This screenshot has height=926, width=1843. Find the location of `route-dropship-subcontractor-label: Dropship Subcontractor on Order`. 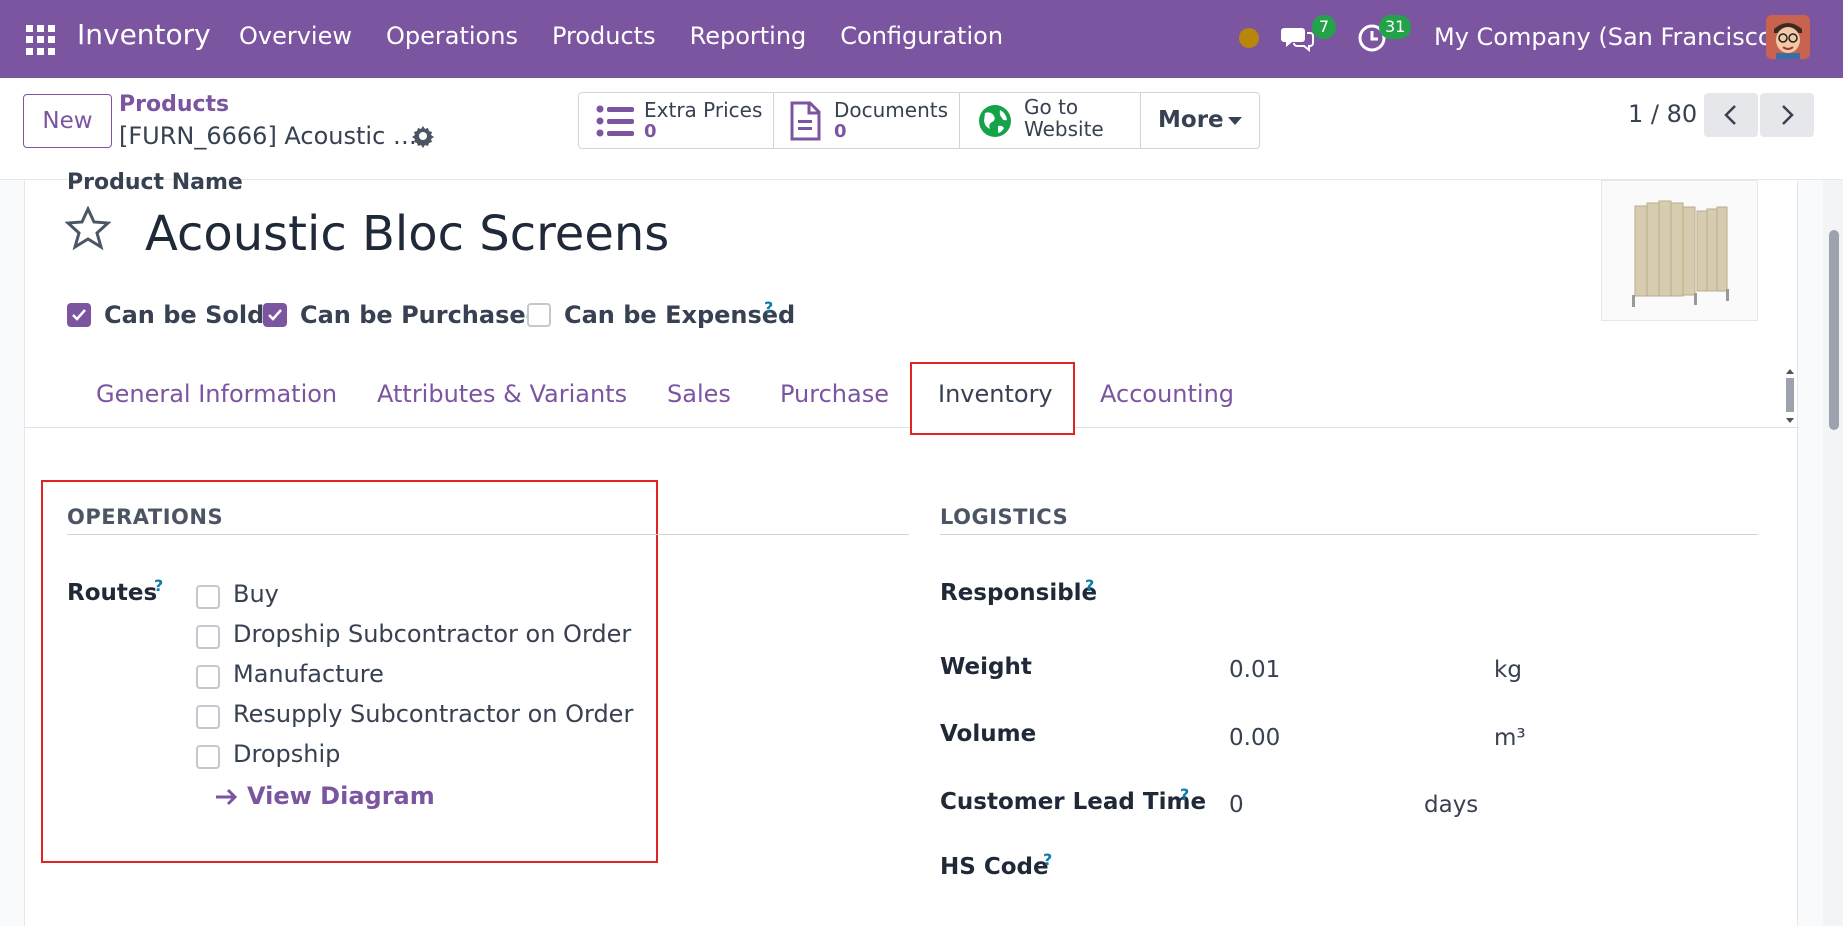

route-dropship-subcontractor-label: Dropship Subcontractor on Order is located at coordinates (432, 634).